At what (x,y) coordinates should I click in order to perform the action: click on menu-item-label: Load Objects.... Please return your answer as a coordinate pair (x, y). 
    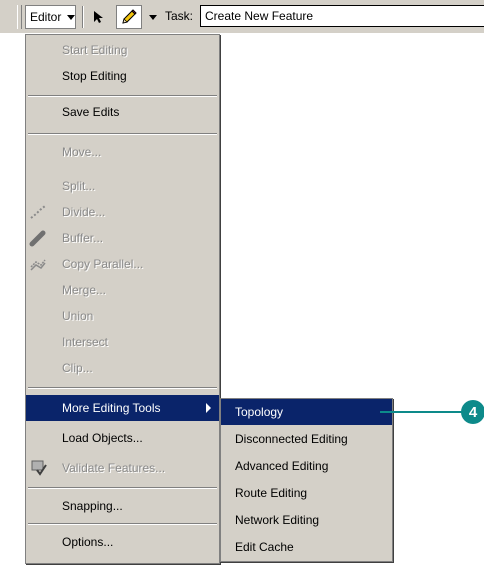
    Looking at the image, I should click on (102, 438).